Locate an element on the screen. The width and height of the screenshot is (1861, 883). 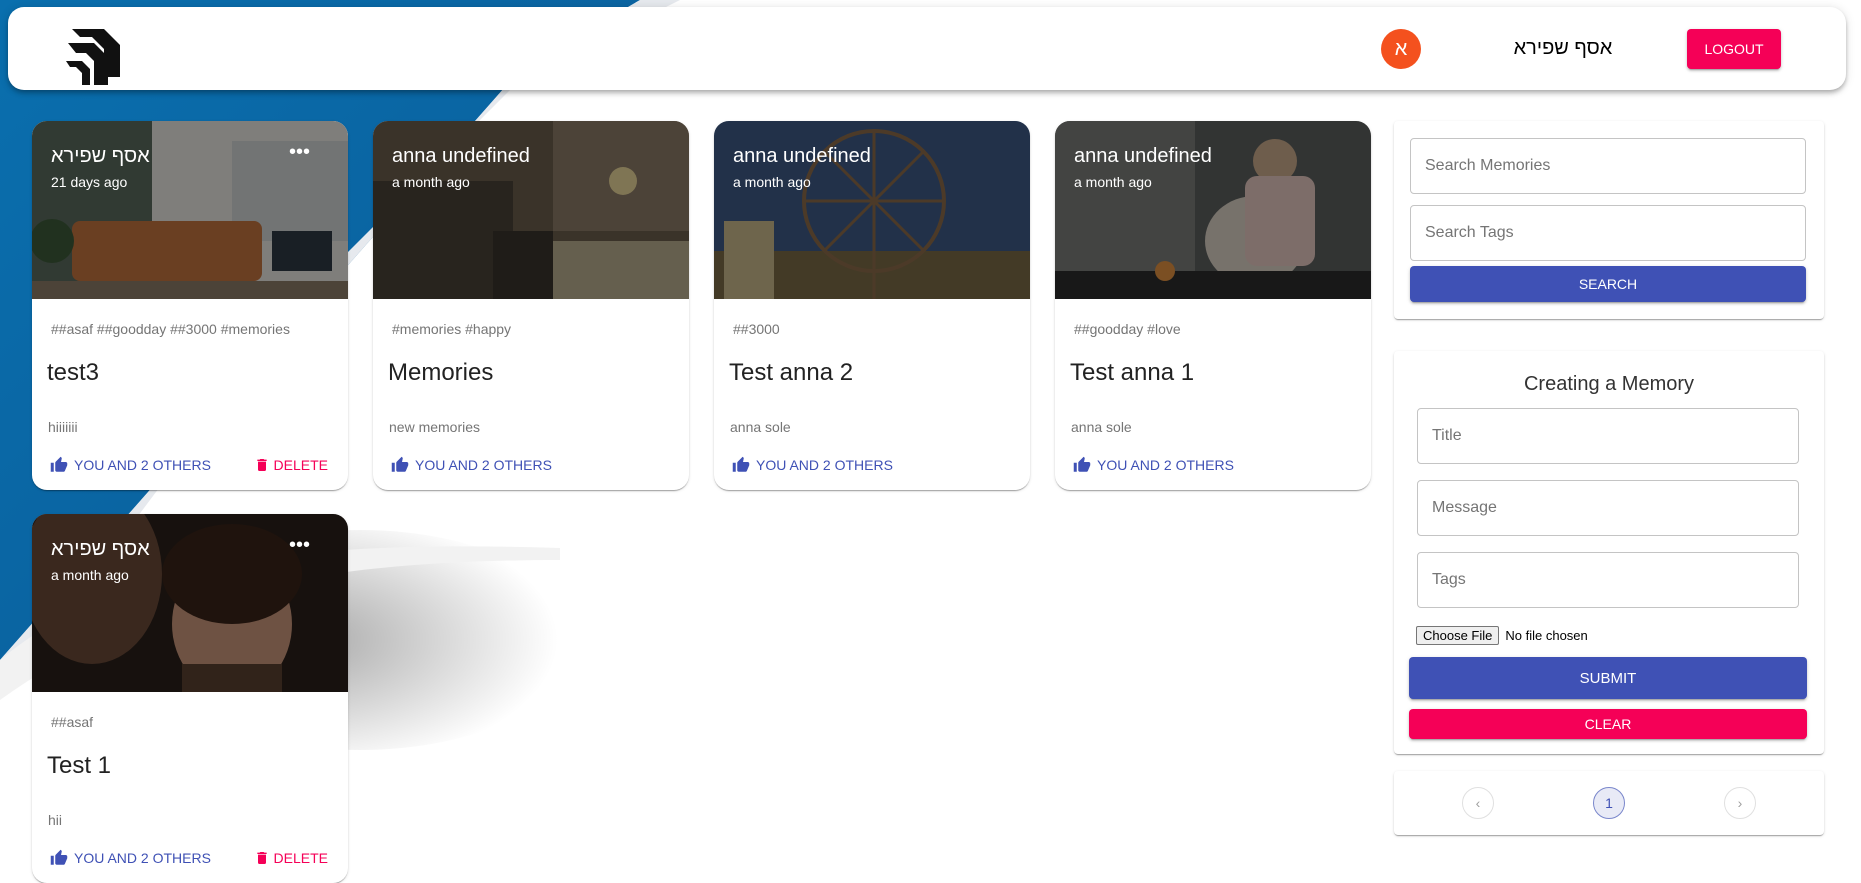
form-heading: Creating a Memory is located at coordinates (1609, 384).